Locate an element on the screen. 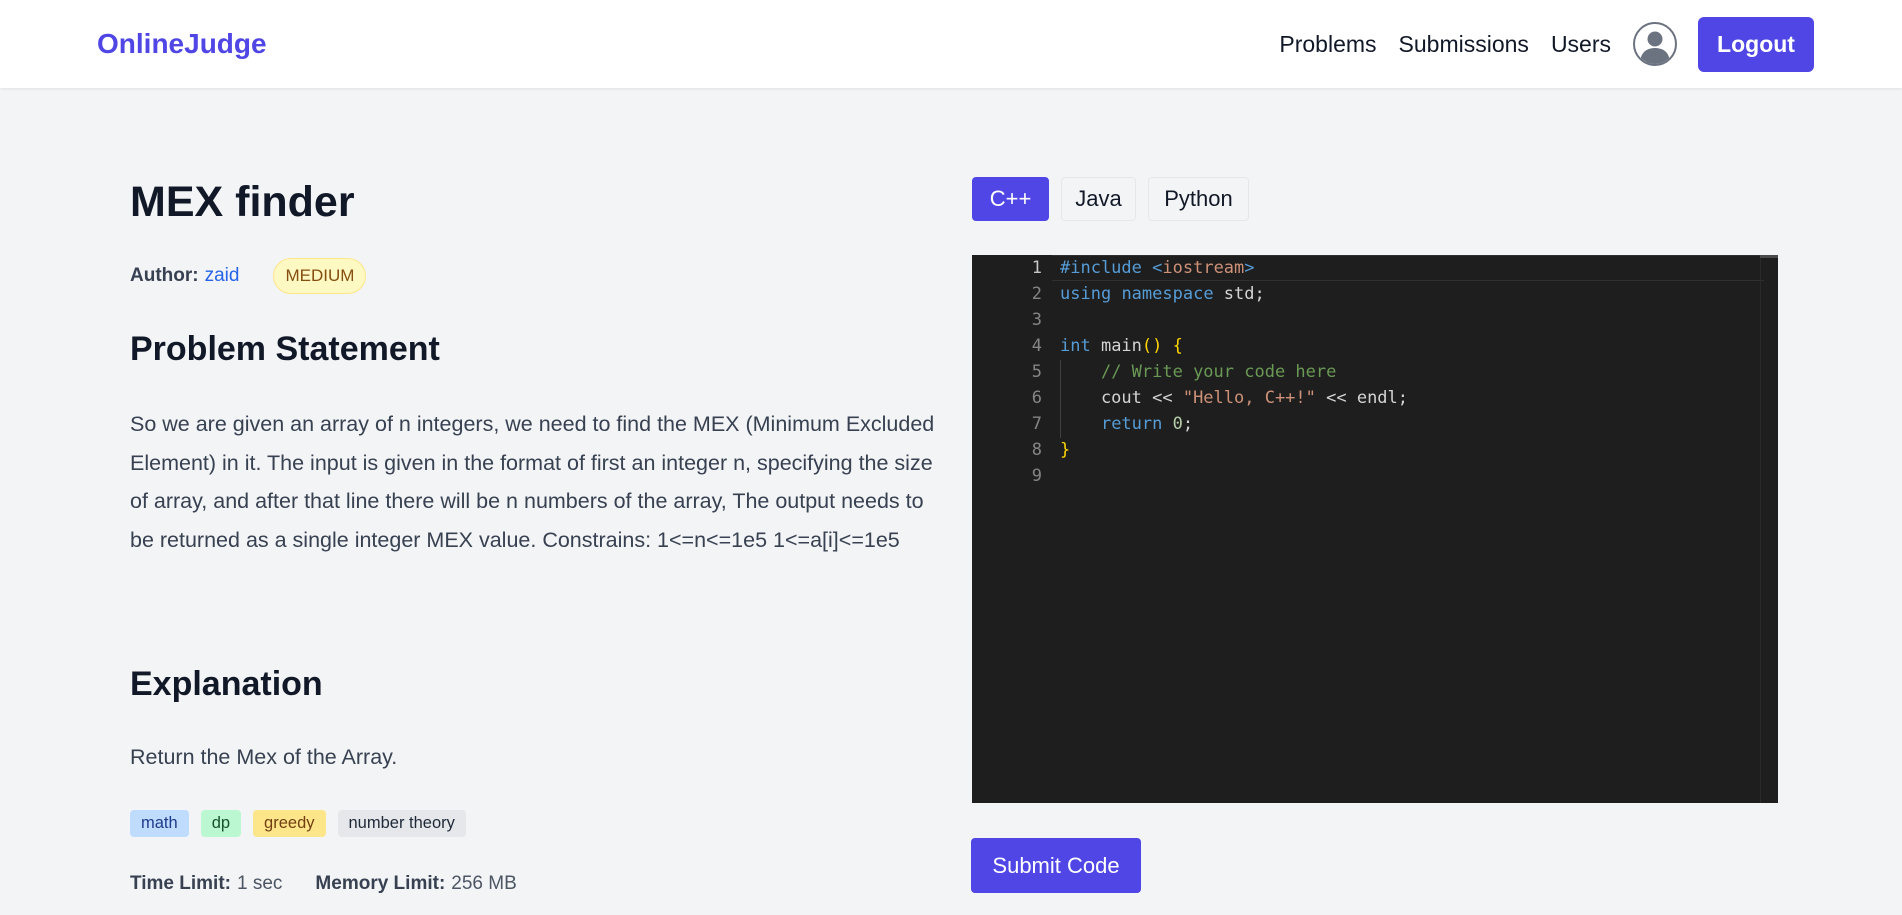 The height and width of the screenshot is (915, 1902). scrollbar-thumb is located at coordinates (1769, 256).